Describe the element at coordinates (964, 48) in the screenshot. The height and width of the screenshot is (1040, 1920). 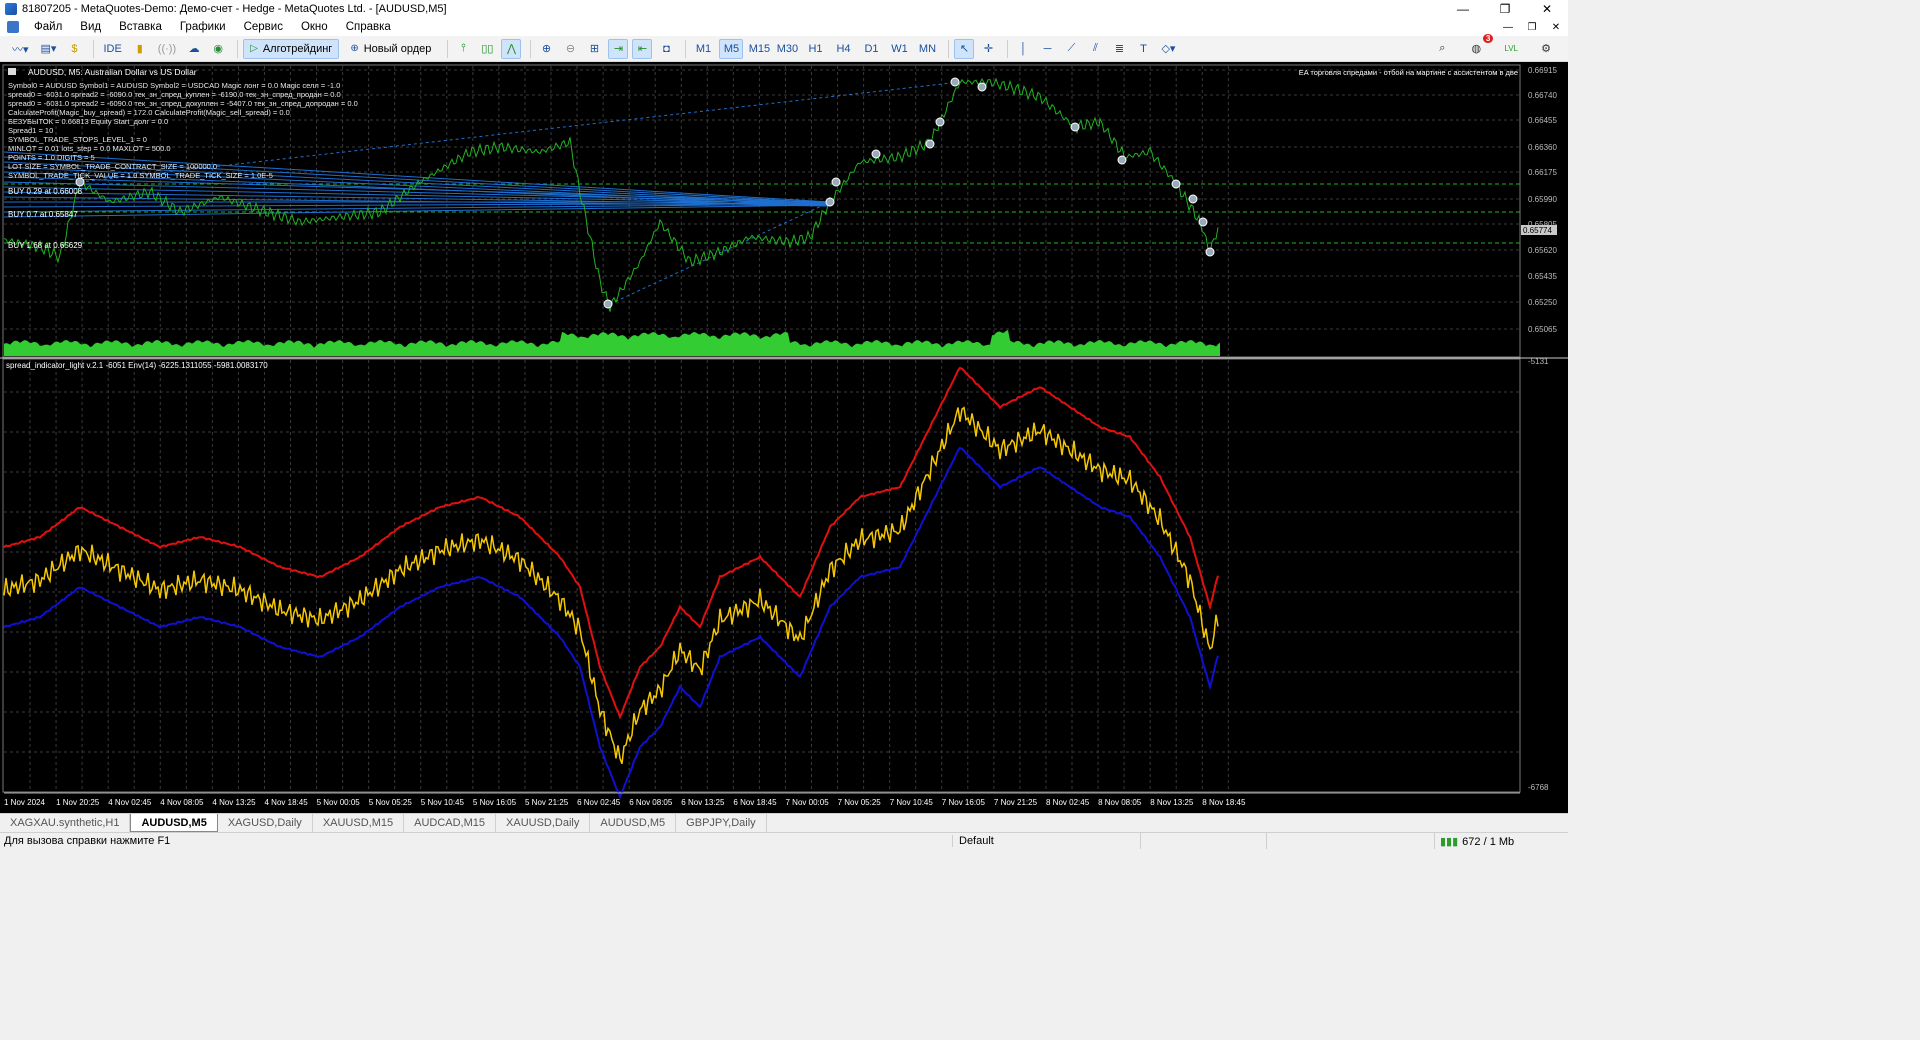
I see `cursor-icon: ↖` at that location.